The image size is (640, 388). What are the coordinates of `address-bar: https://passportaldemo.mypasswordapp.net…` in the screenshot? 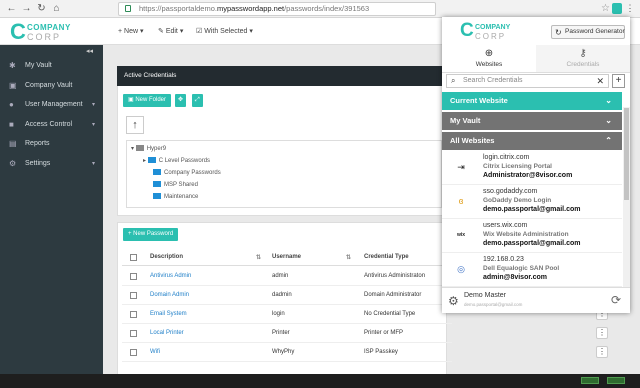 It's located at (277, 9).